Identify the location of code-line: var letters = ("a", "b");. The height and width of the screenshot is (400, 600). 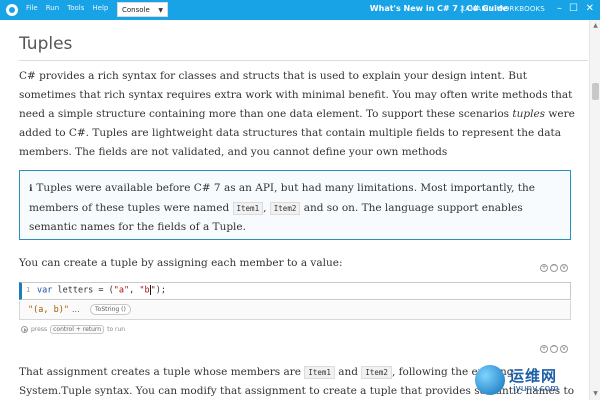
(101, 290).